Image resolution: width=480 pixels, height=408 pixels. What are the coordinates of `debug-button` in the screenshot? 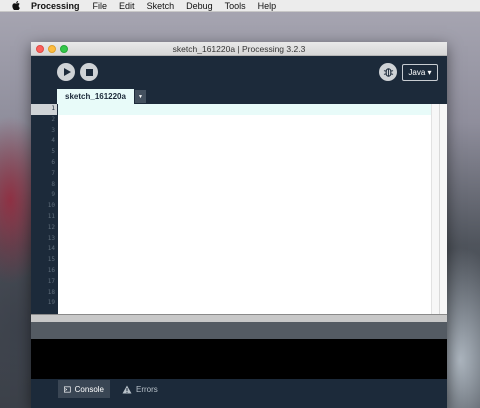 It's located at (388, 72).